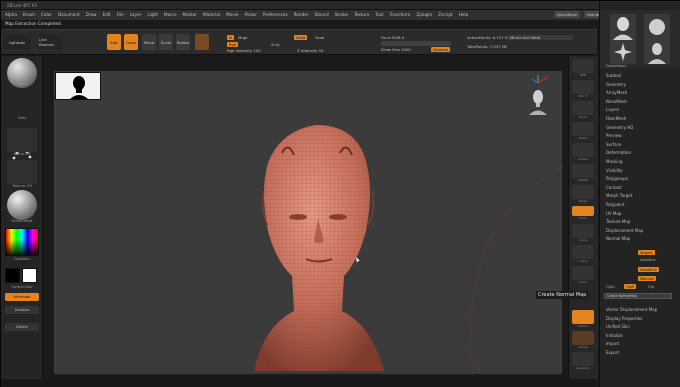  Describe the element at coordinates (616, 84) in the screenshot. I see `tool-subpalette-geometry: Geometry` at that location.